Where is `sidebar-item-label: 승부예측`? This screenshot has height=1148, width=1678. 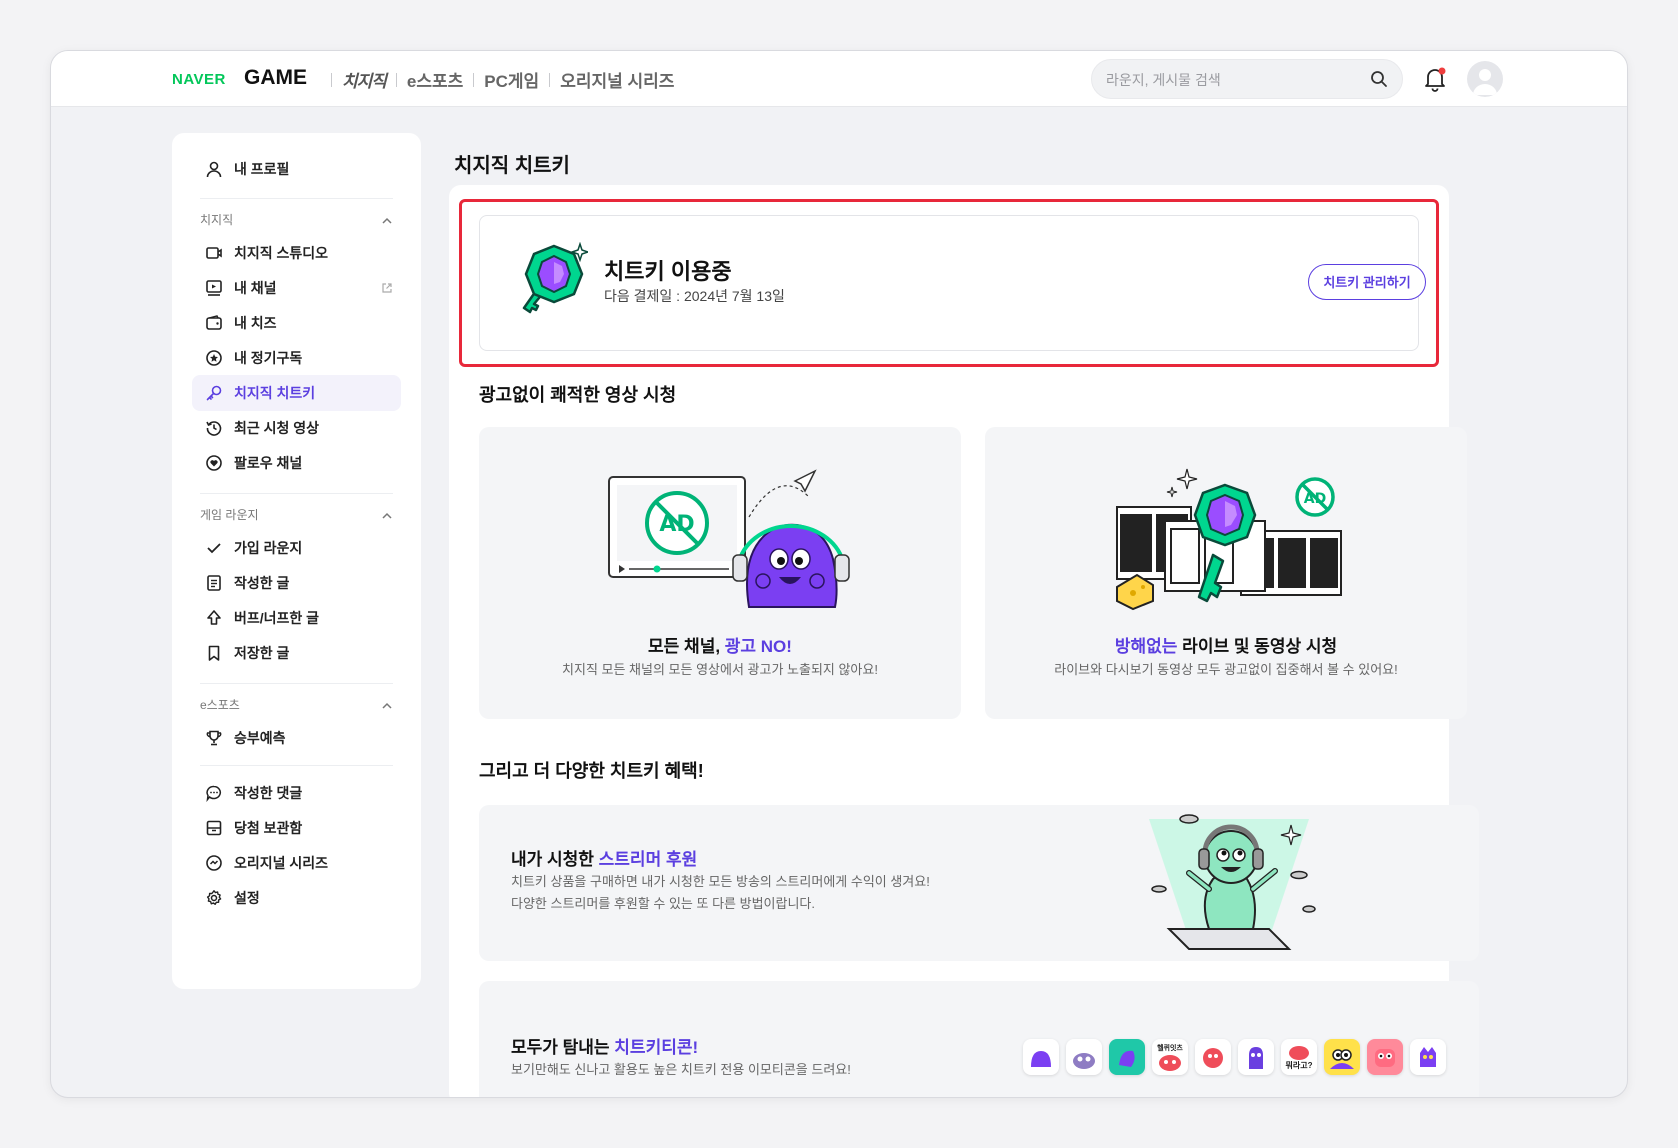
sidebar-item-label: 승부예측 is located at coordinates (260, 738).